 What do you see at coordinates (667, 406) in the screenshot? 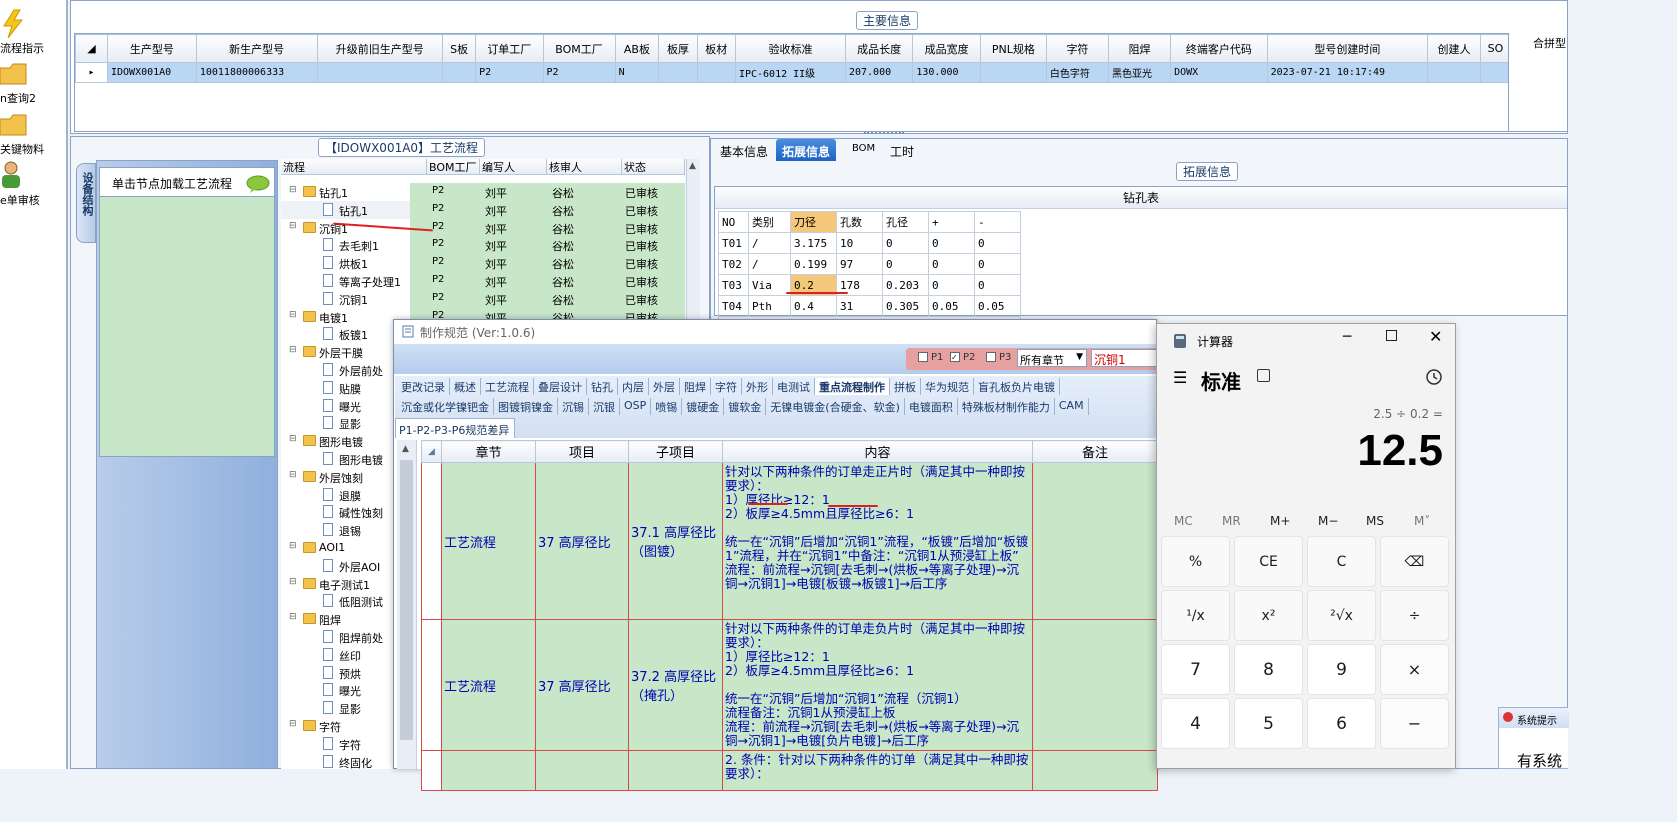
I see `nav-tab: 喷锡` at bounding box center [667, 406].